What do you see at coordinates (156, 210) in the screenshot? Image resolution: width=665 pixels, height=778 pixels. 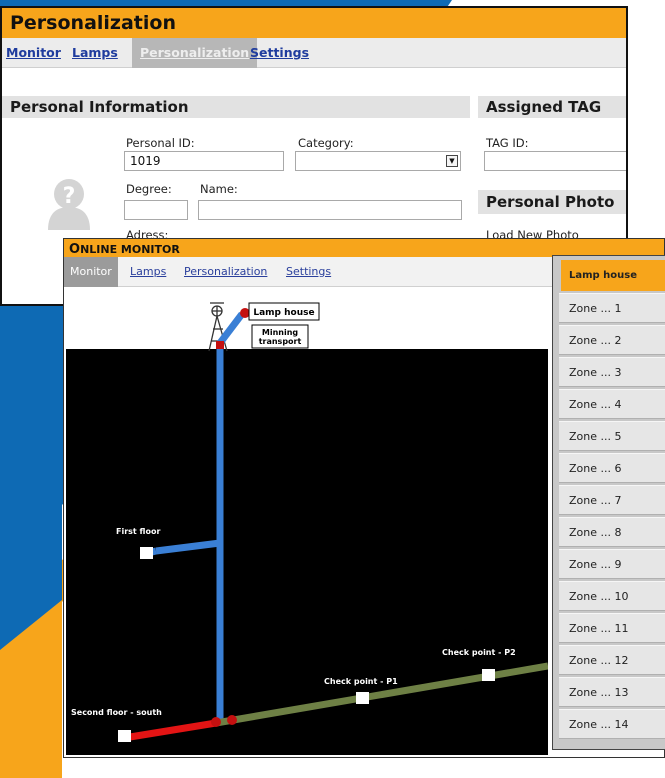 I see `degree-field` at bounding box center [156, 210].